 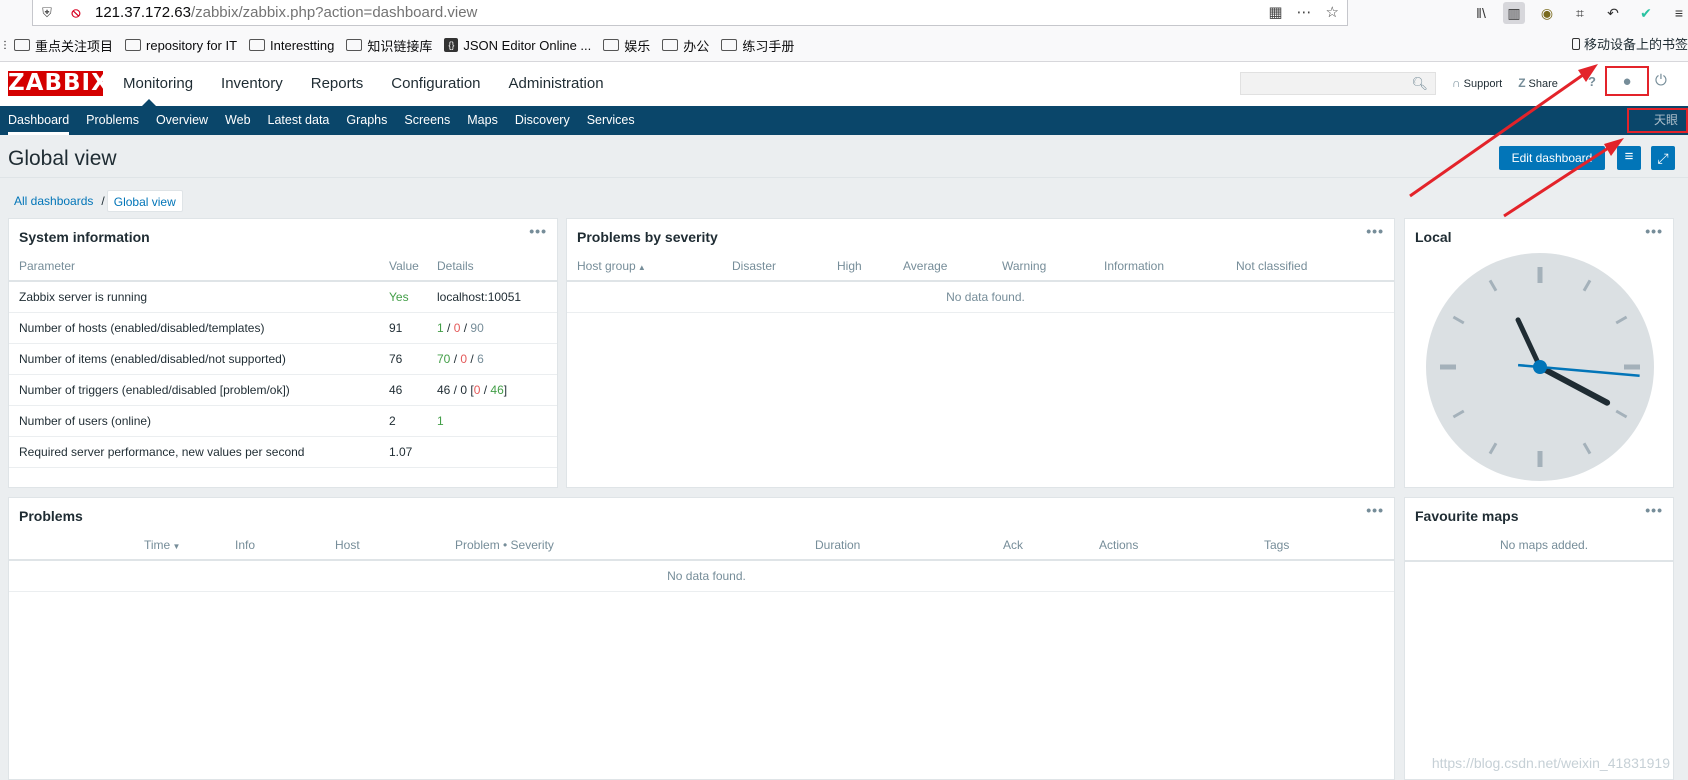 I want to click on user-profile-button: ●, so click(x=1627, y=81).